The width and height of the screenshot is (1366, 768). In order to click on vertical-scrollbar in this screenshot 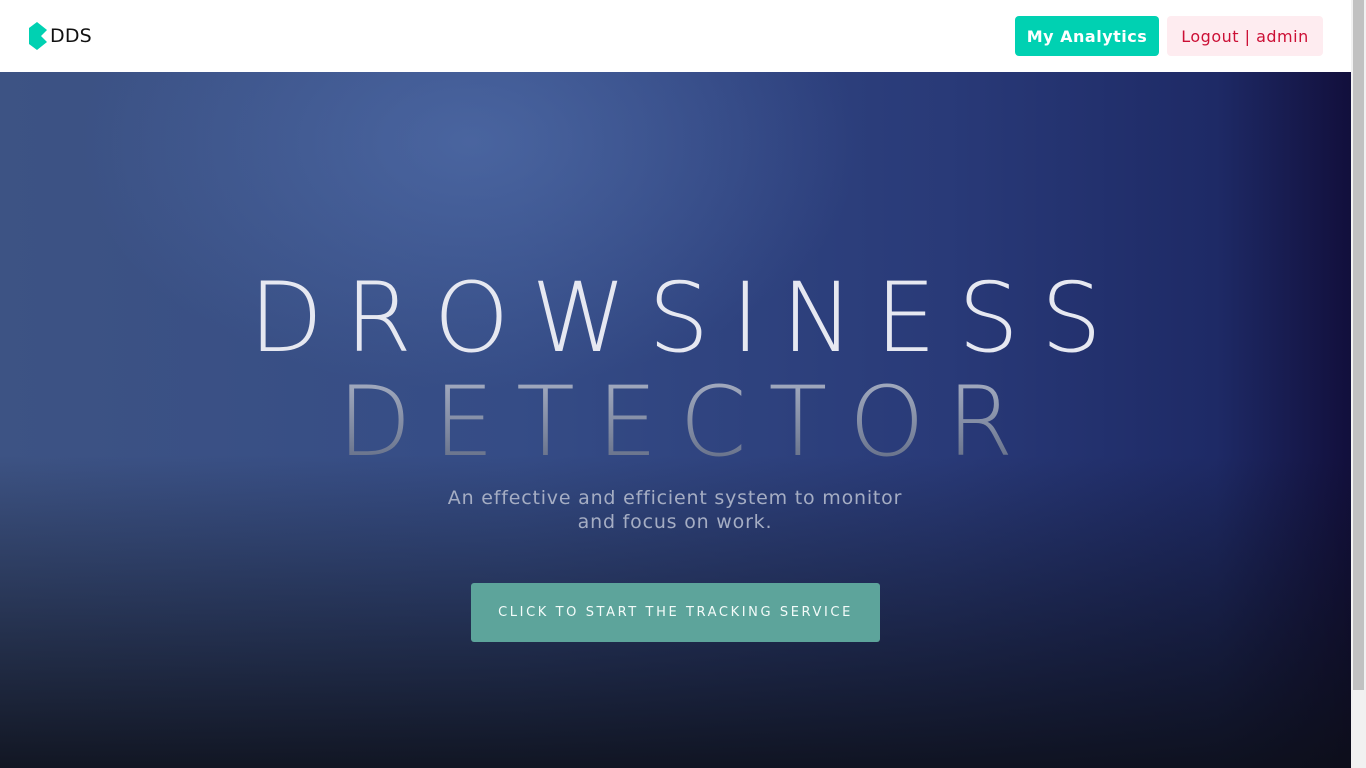, I will do `click(1358, 384)`.